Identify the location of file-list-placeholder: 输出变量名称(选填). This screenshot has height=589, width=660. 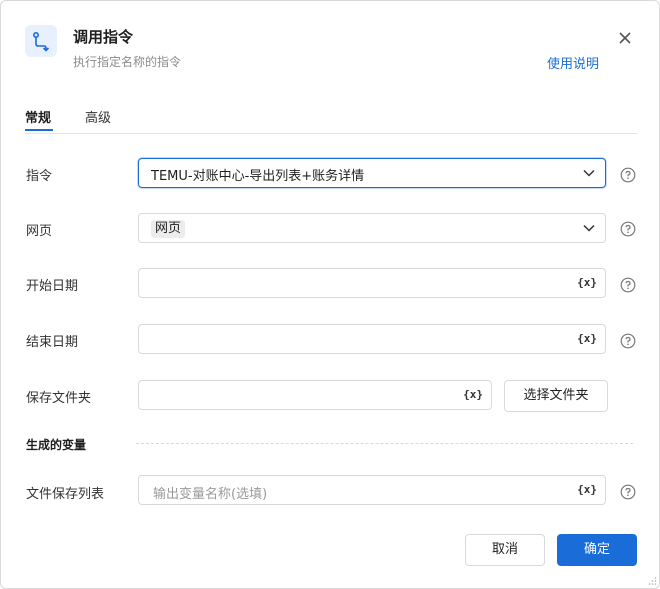
(210, 494).